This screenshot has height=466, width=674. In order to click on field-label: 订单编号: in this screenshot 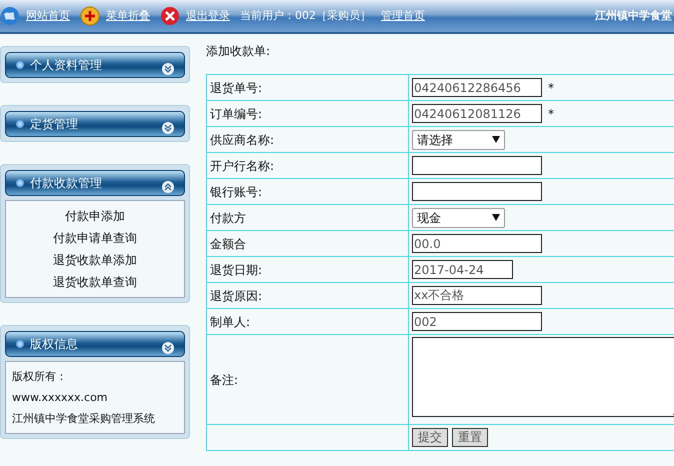, I will do `click(307, 113)`.